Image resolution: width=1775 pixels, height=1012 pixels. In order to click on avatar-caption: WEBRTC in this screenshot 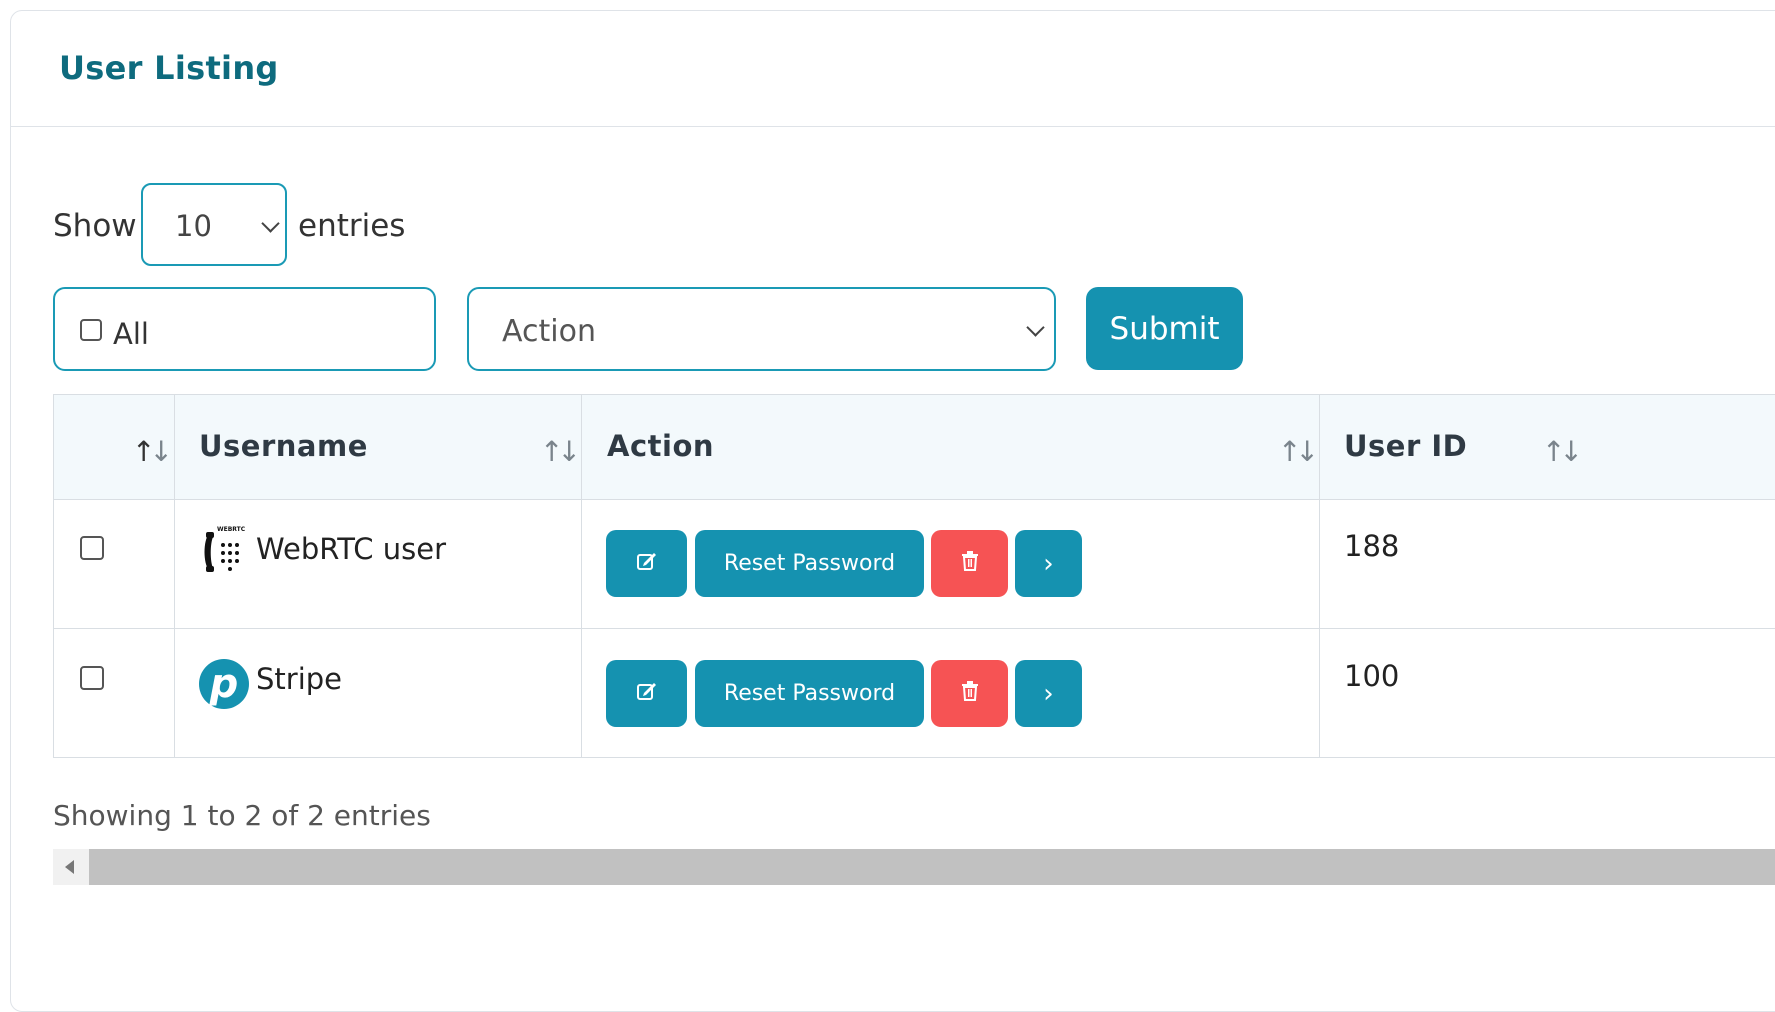, I will do `click(231, 529)`.